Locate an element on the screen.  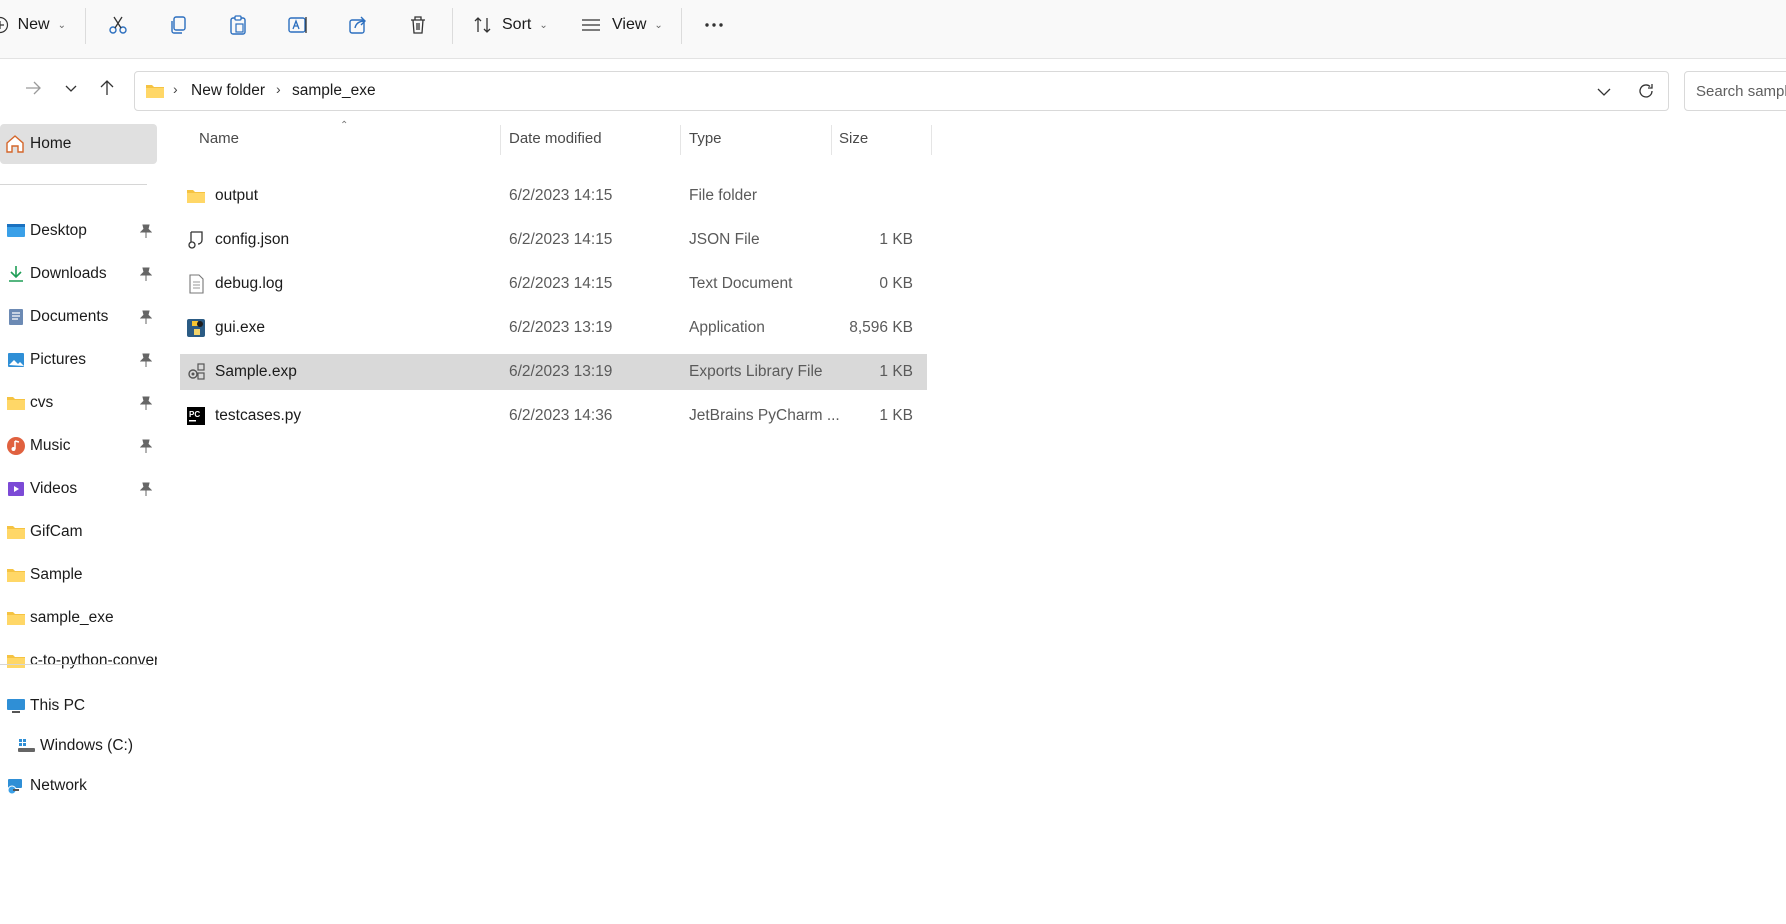
breadcrumb-sample-exe: sample_exe is located at coordinates (334, 91).